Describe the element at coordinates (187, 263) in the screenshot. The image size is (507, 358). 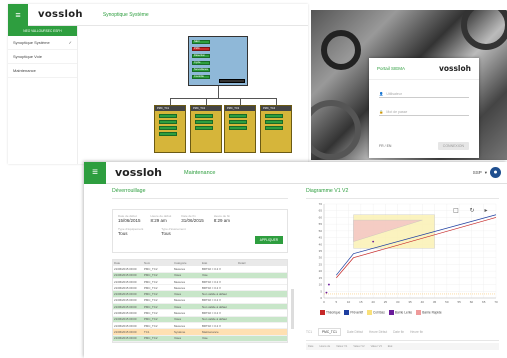
I see `column-header: Catégorie` at that location.